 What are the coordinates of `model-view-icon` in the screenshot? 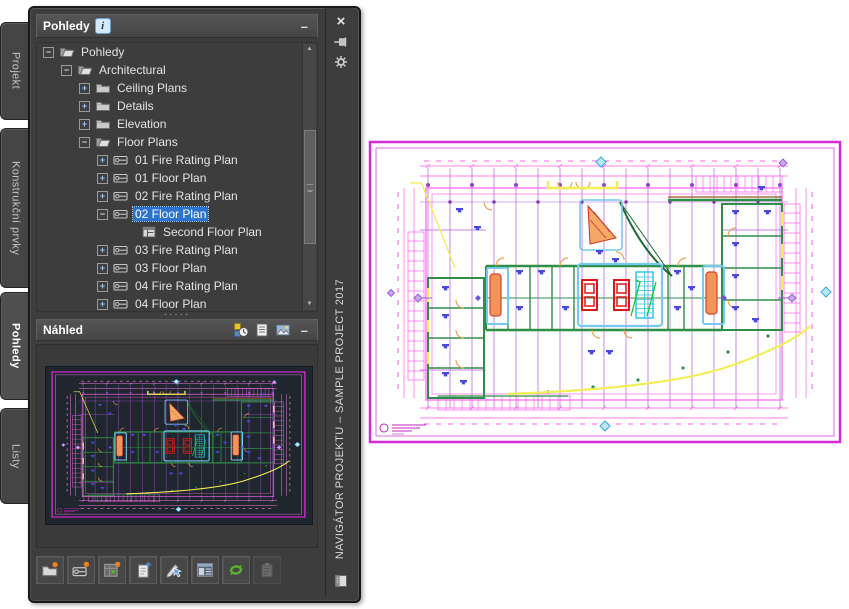 It's located at (149, 232).